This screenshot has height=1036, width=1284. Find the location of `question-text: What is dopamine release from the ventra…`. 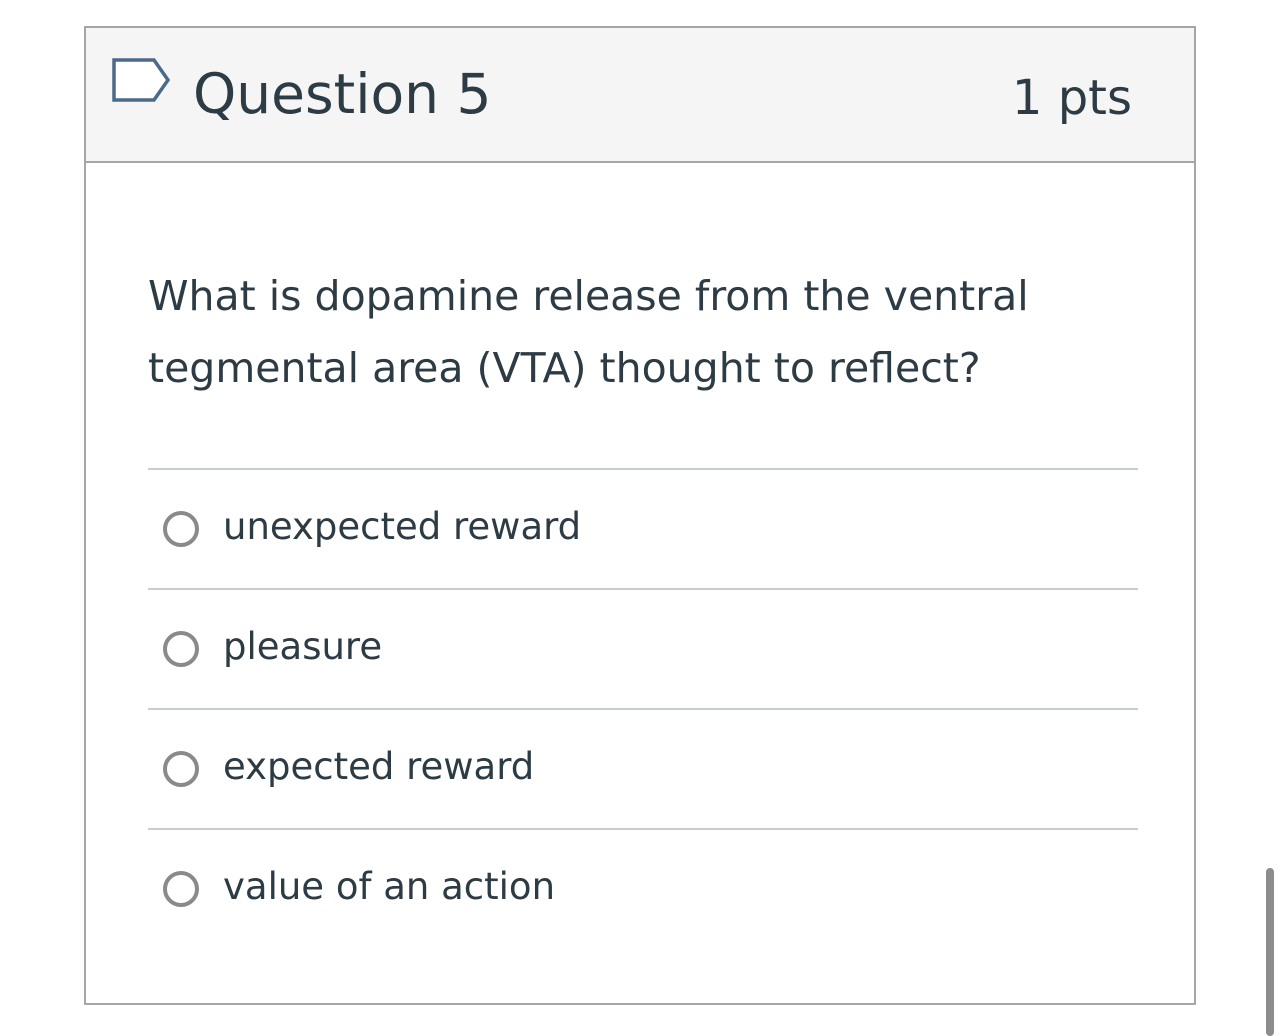

question-text: What is dopamine release from the ventra… is located at coordinates (588, 332).